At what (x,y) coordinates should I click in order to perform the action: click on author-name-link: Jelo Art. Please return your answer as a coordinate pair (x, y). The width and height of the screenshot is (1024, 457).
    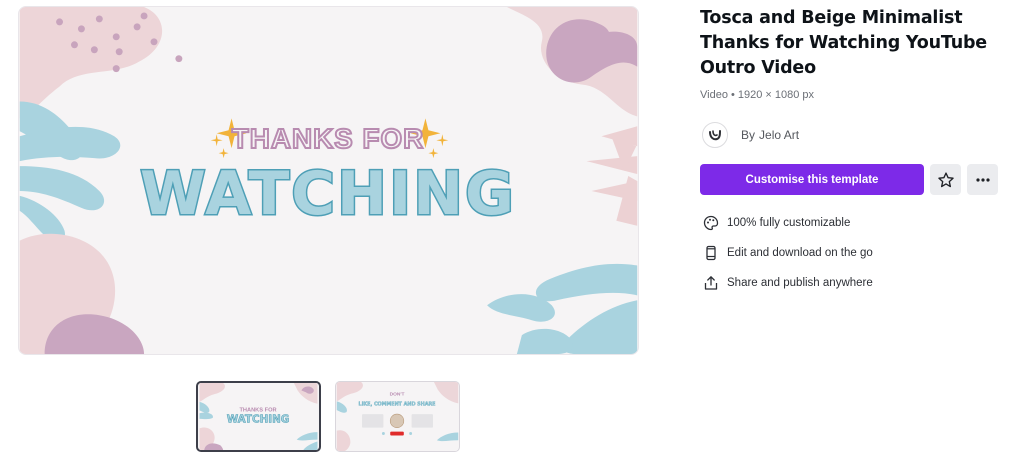
    Looking at the image, I should click on (779, 135).